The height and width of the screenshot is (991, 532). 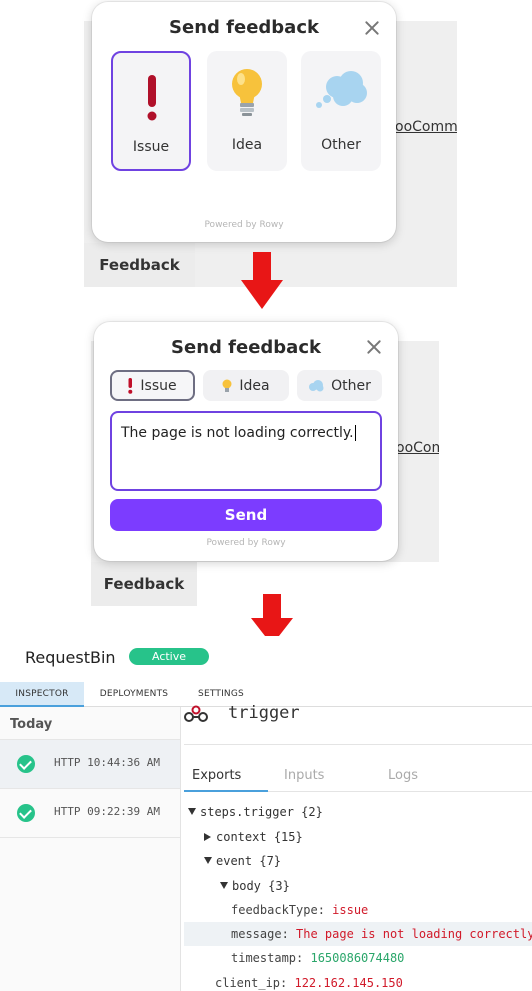 I want to click on event-row-text: HTTP 10:44:36 AM, so click(x=107, y=762).